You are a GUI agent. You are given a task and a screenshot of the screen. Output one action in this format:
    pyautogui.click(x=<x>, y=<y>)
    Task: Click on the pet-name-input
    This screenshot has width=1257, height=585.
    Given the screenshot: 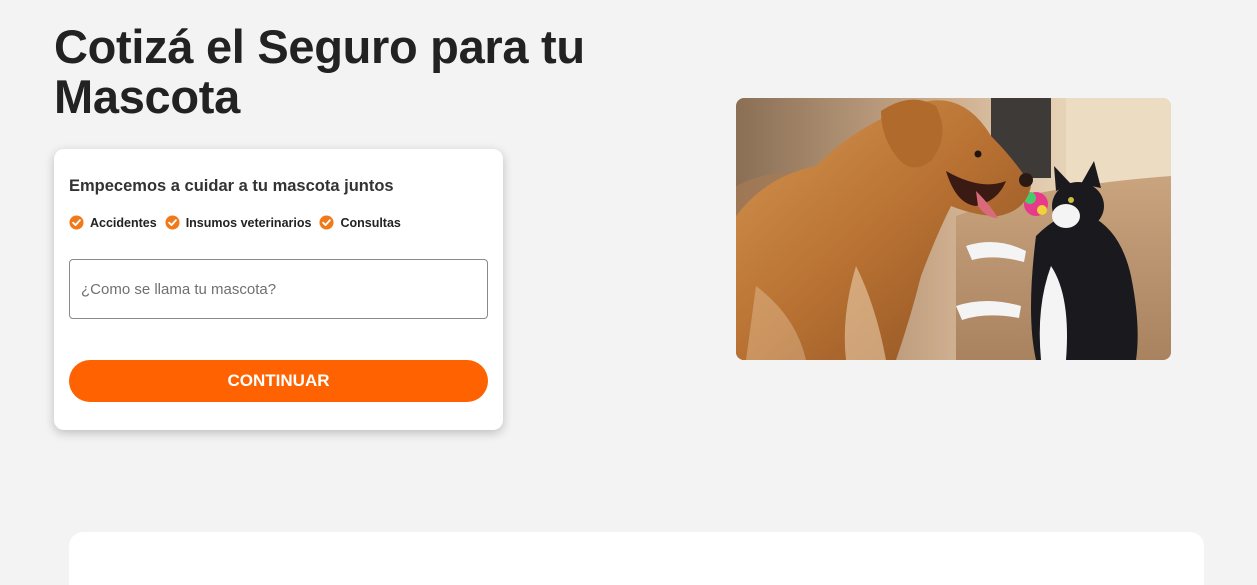 What is the action you would take?
    pyautogui.click(x=278, y=289)
    